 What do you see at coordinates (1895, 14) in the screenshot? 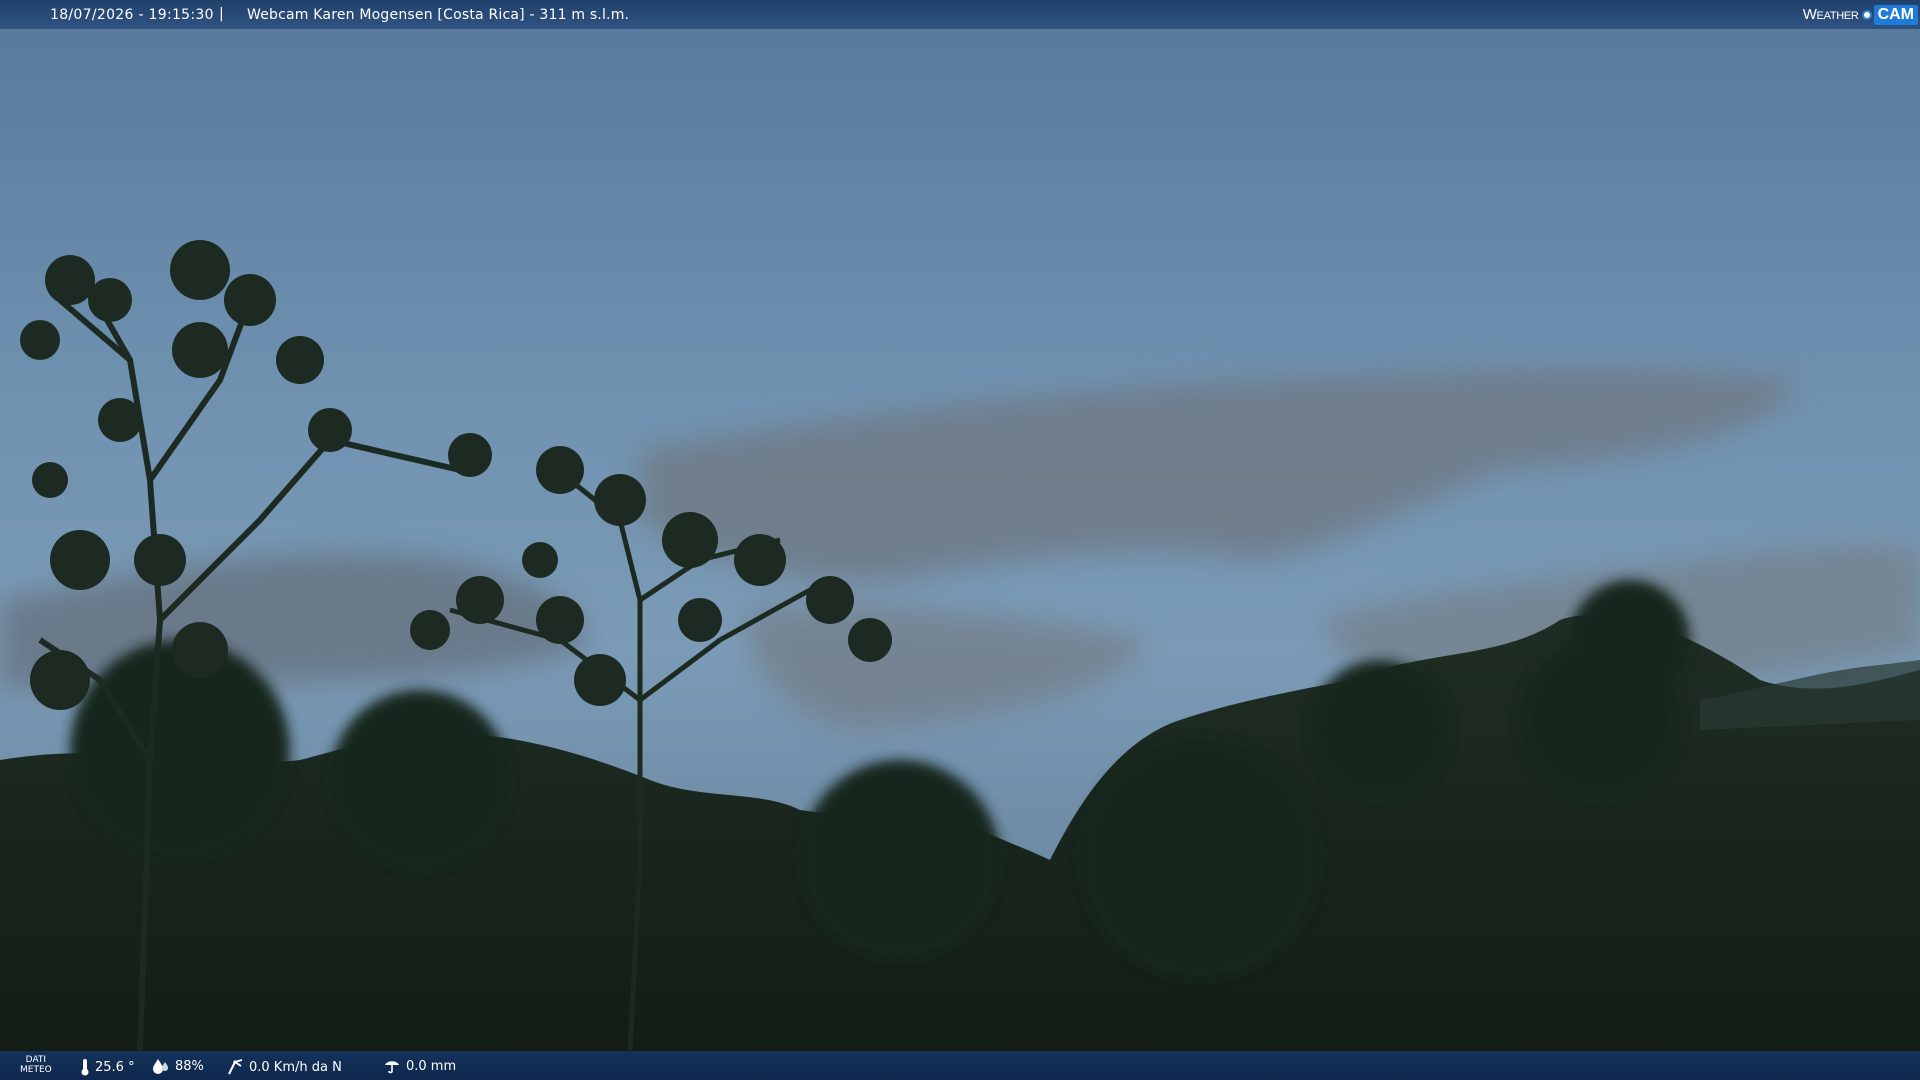
I see `logo-cam-text: CAM` at bounding box center [1895, 14].